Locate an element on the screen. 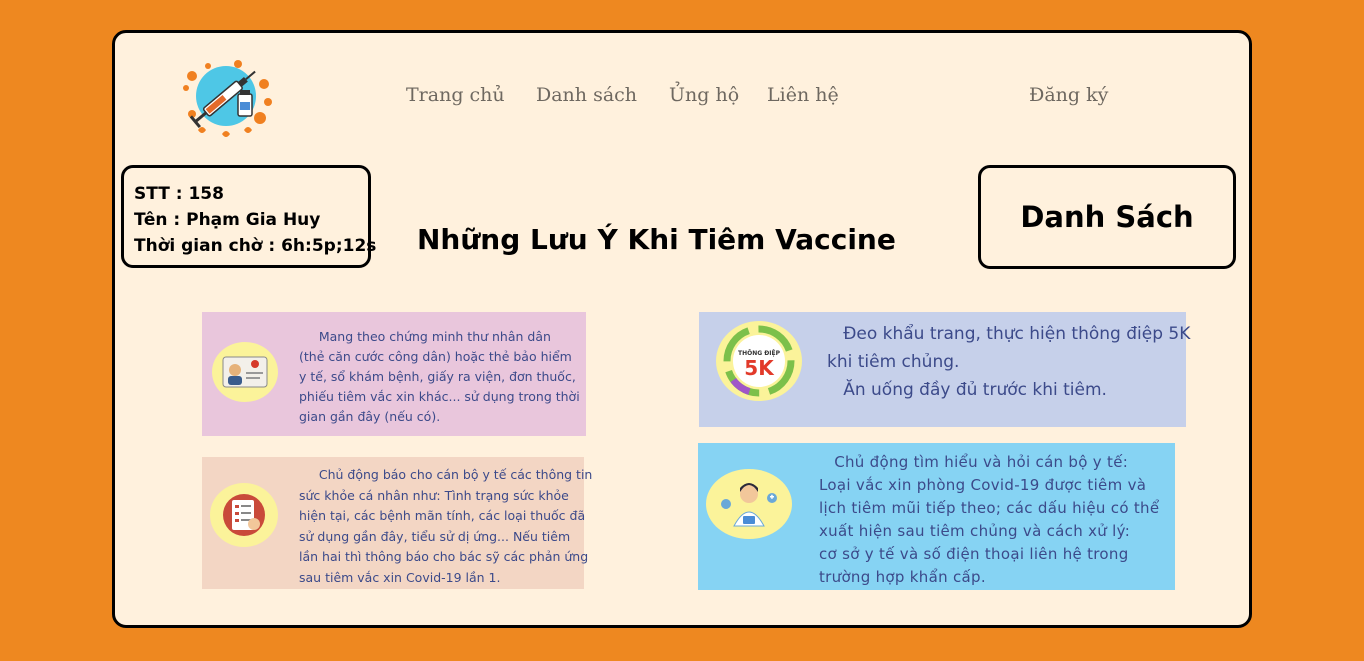 The width and height of the screenshot is (1364, 661). note-line: Đeo khẩu trang, thực hiện thông điệp 5K is located at coordinates (1009, 334).